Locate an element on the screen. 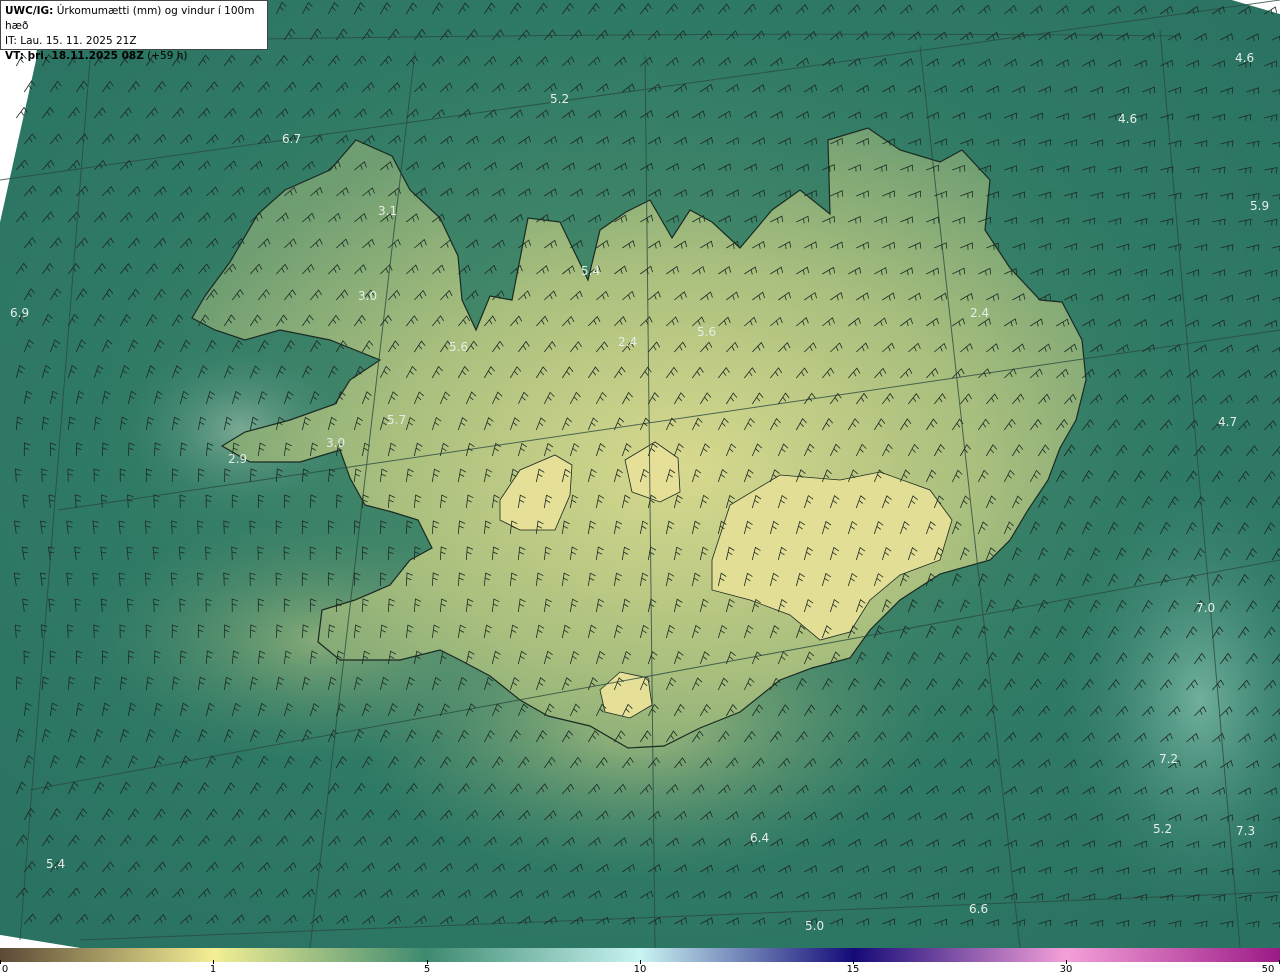 The height and width of the screenshot is (978, 1280). value-label: 7.3 is located at coordinates (1245, 831).